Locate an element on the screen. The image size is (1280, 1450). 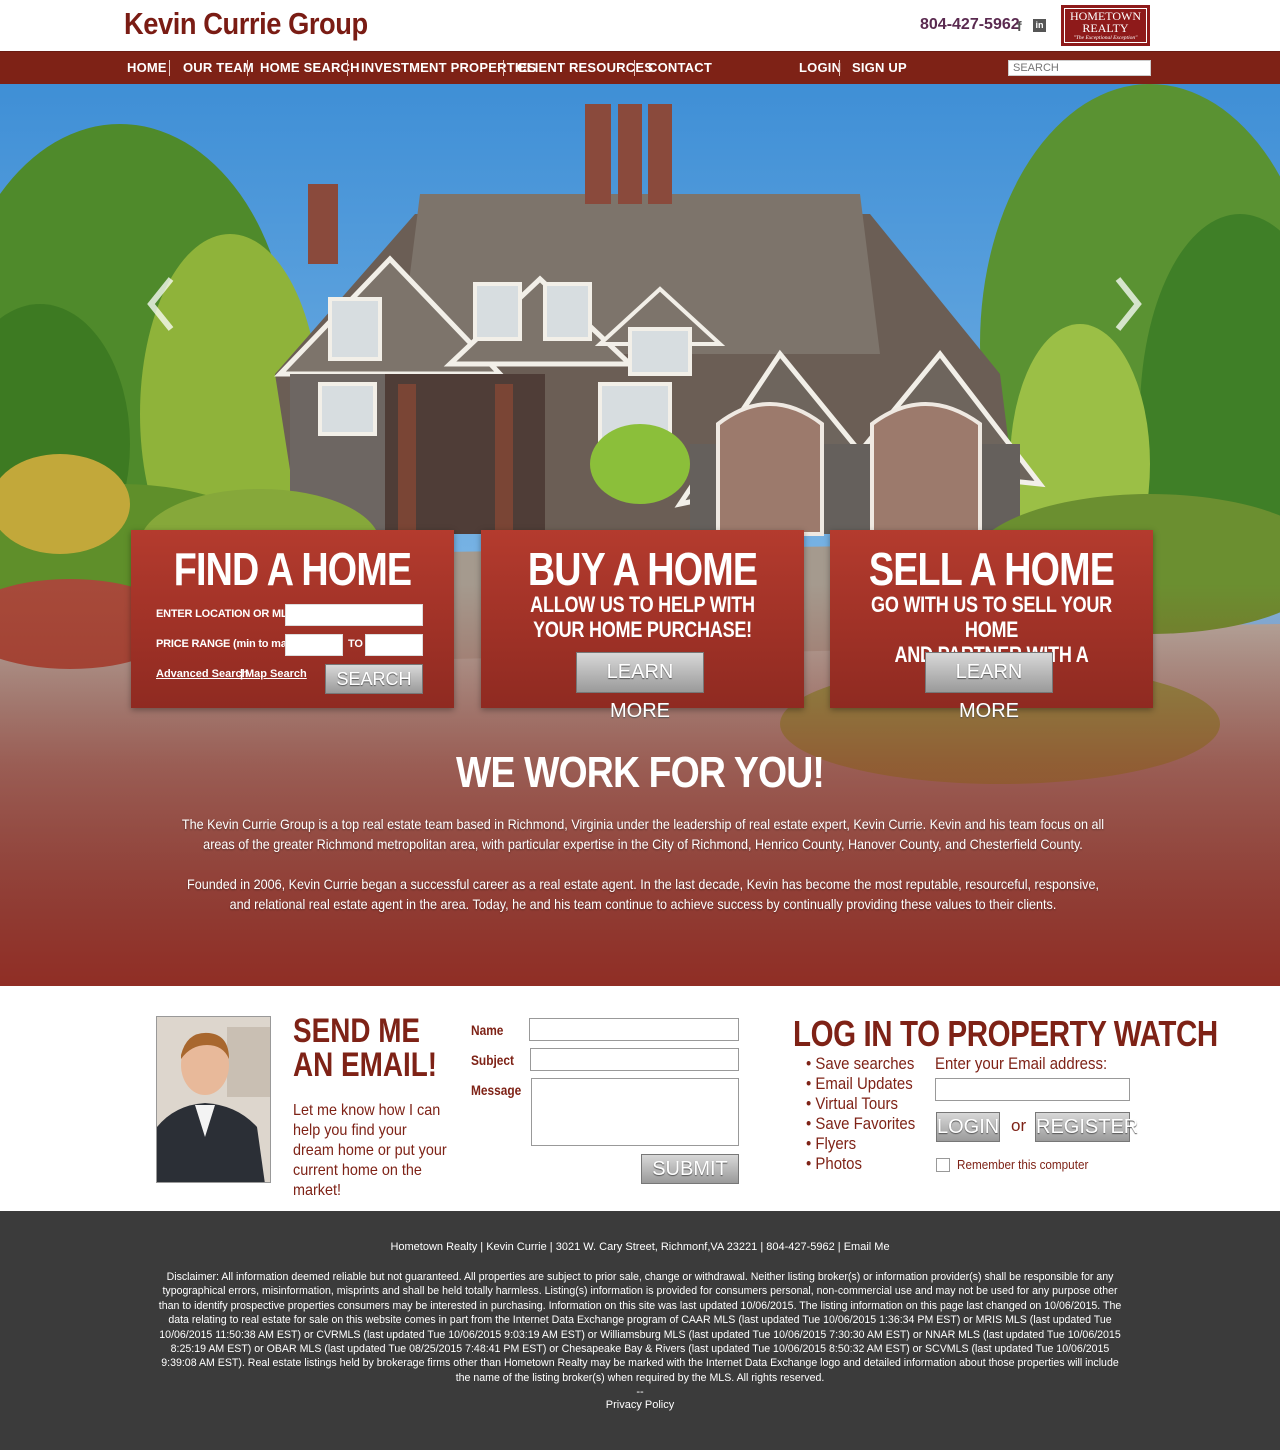
advanced-search-link: Advanced Search is located at coordinates (202, 674).